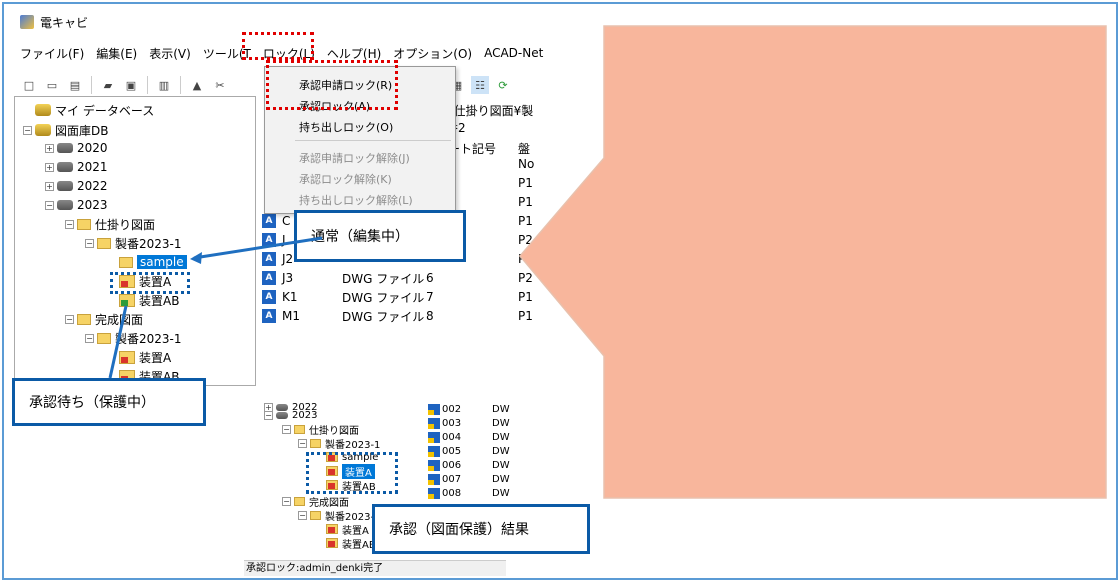 This screenshot has height=582, width=1120. What do you see at coordinates (76, 148) in the screenshot?
I see `tree-item: +2020` at bounding box center [76, 148].